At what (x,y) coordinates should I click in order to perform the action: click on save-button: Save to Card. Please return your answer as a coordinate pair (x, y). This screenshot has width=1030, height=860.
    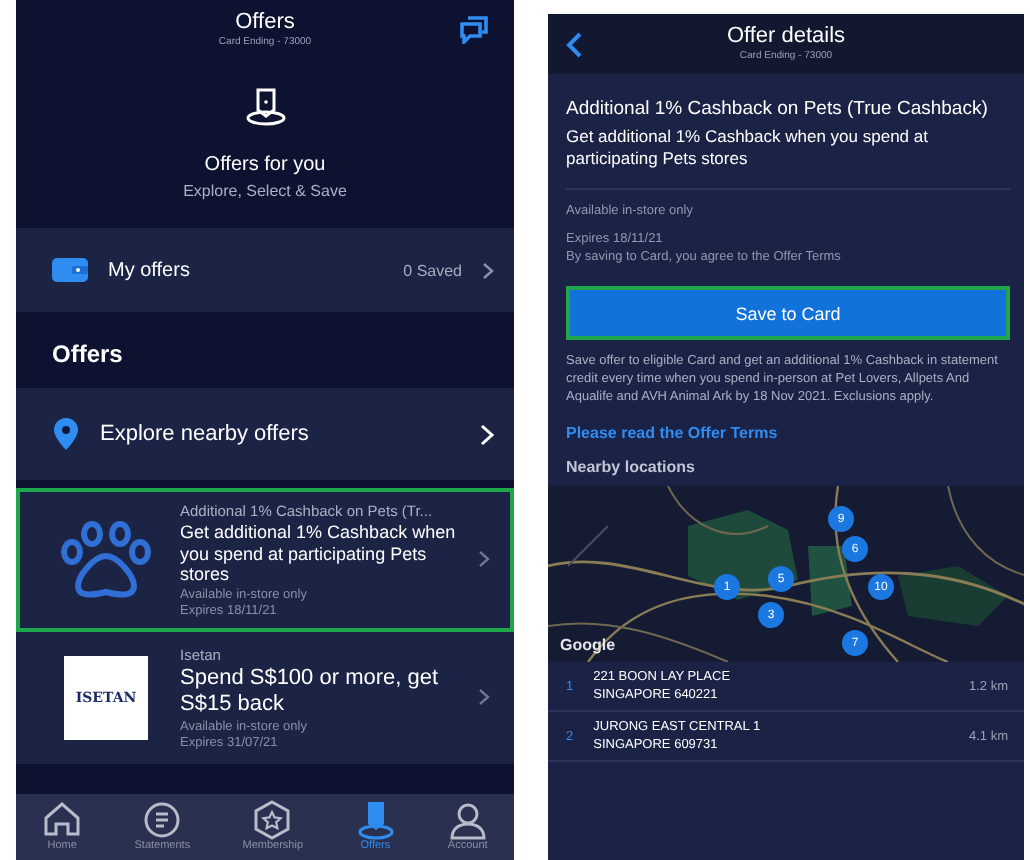
    Looking at the image, I should click on (788, 313).